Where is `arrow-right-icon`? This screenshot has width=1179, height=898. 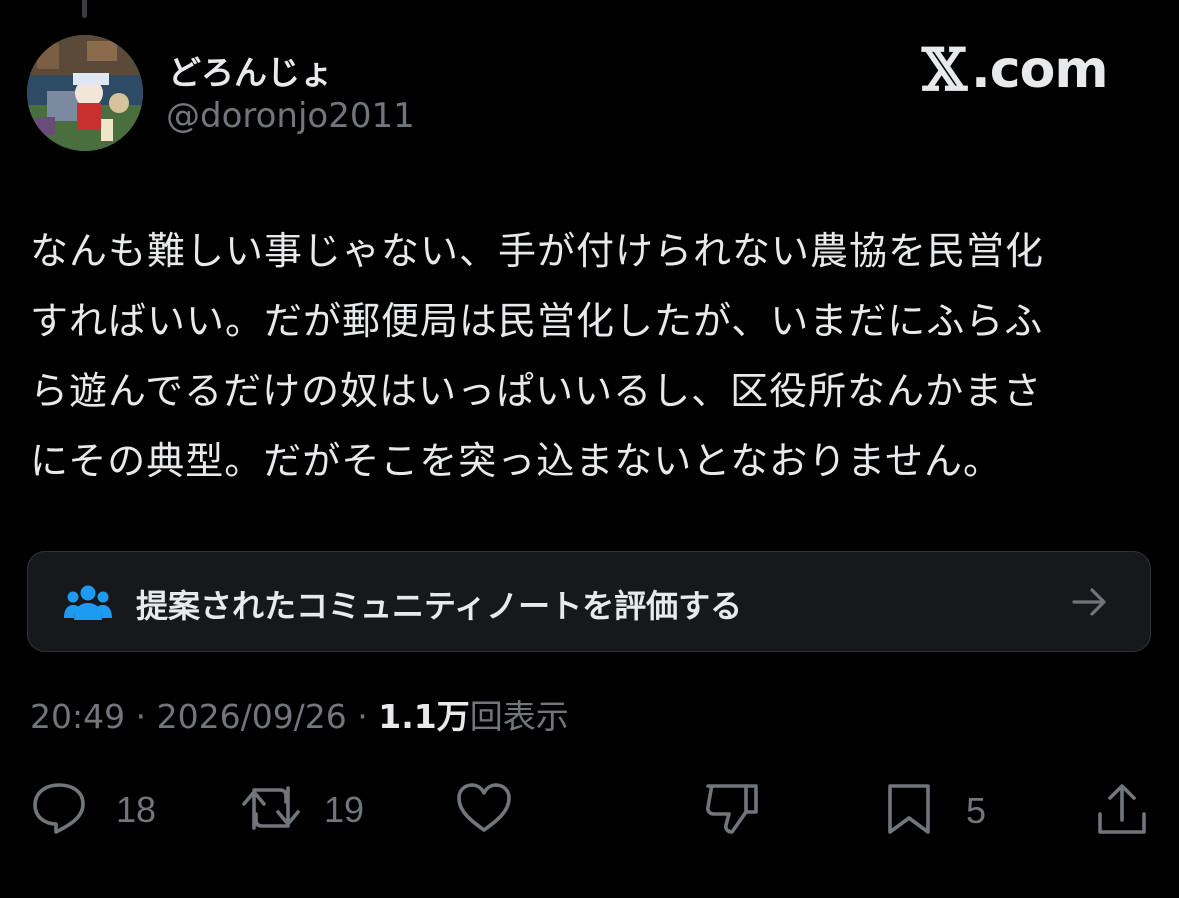
arrow-right-icon is located at coordinates (1090, 604).